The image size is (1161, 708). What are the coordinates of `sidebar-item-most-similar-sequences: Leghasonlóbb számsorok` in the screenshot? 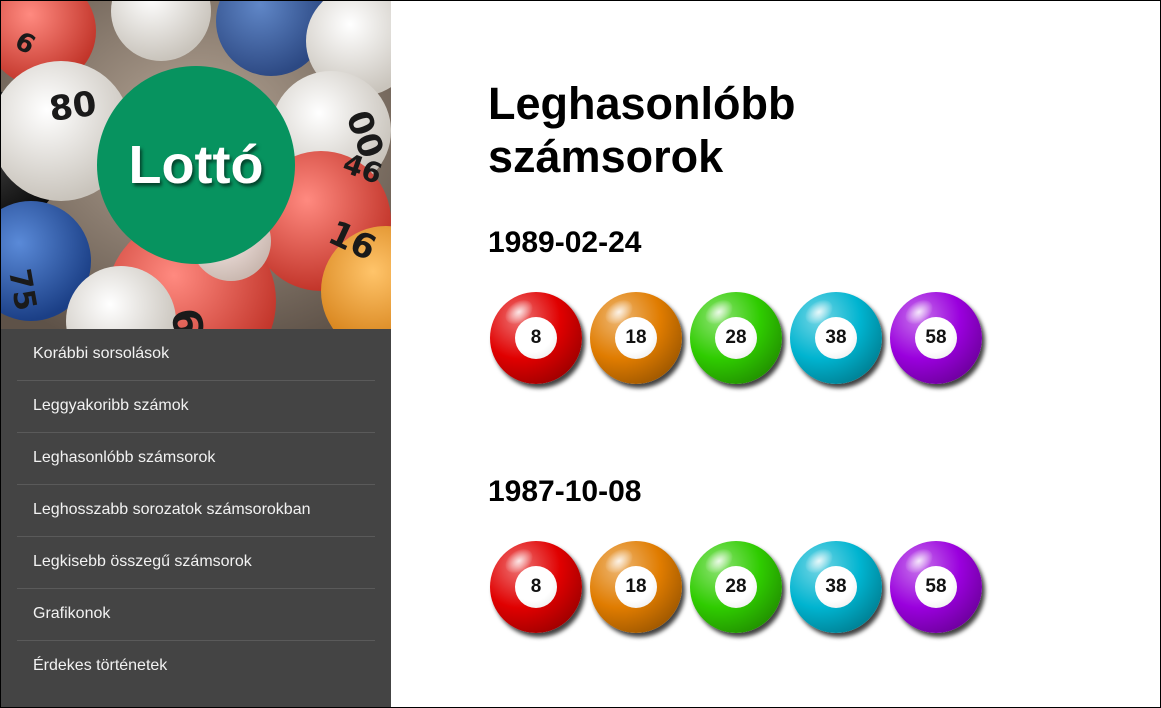 It's located at (196, 459).